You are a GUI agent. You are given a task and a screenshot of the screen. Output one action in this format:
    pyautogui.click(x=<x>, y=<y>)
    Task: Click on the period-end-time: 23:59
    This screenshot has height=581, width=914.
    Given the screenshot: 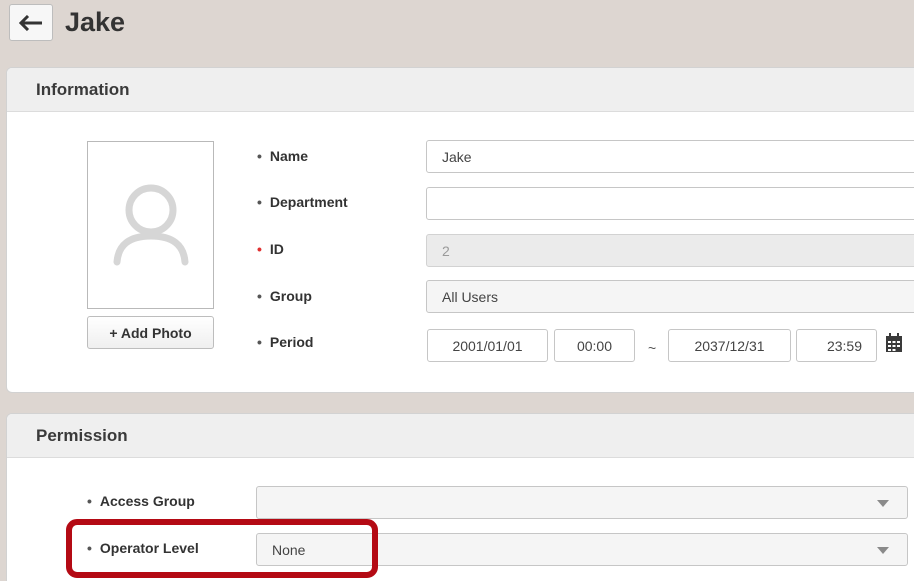 What is the action you would take?
    pyautogui.click(x=836, y=345)
    